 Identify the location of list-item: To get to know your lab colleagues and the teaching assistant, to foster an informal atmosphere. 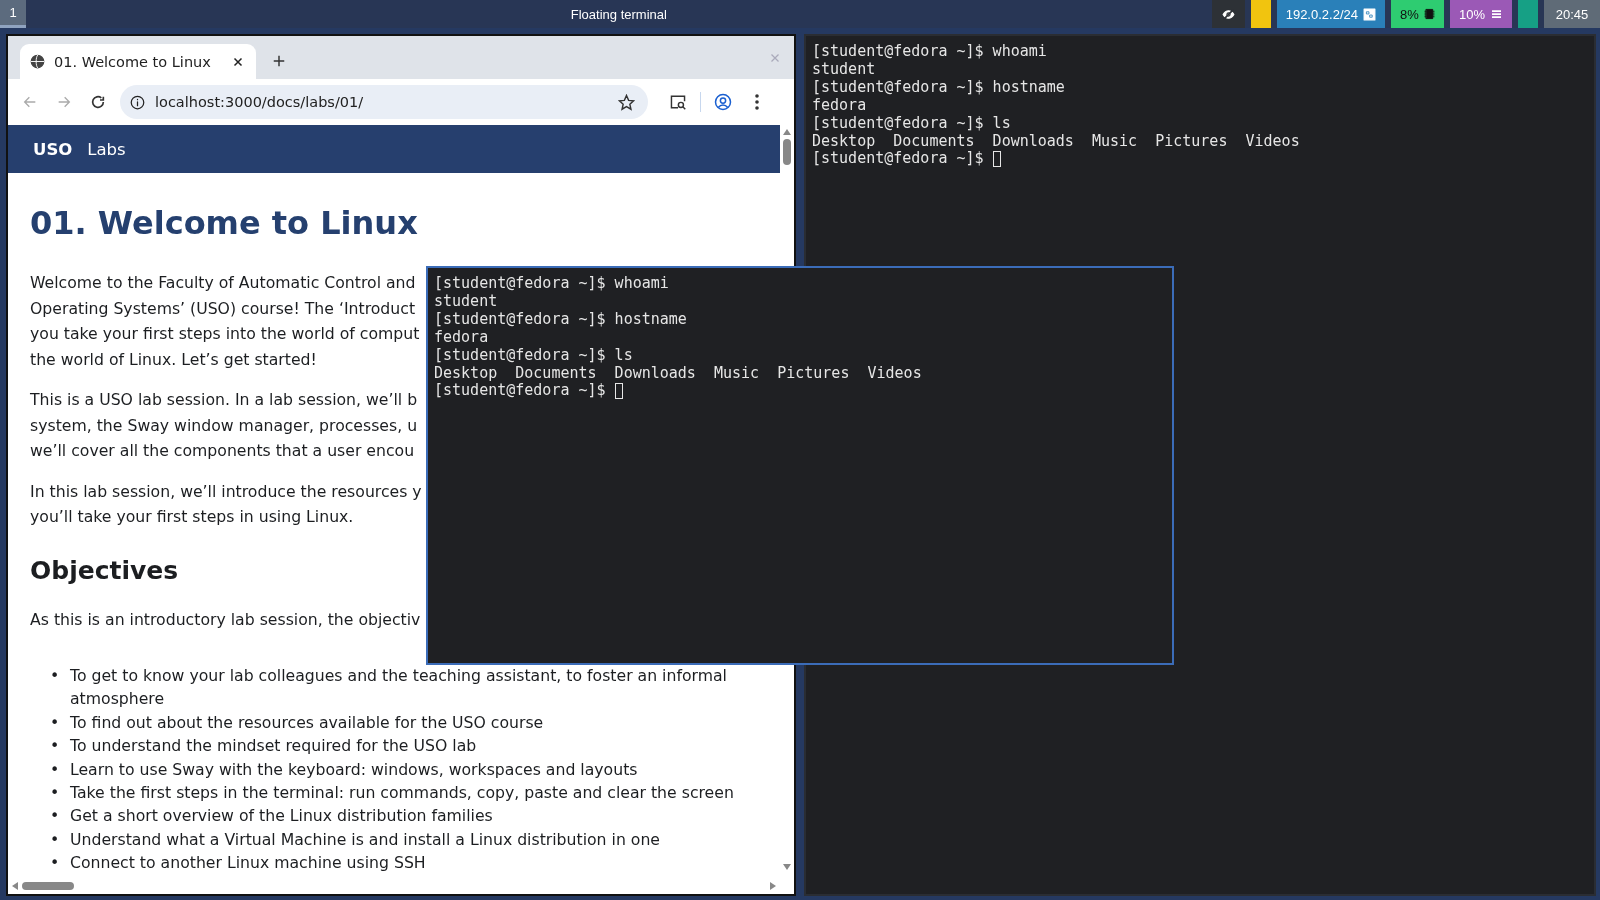
(399, 688).